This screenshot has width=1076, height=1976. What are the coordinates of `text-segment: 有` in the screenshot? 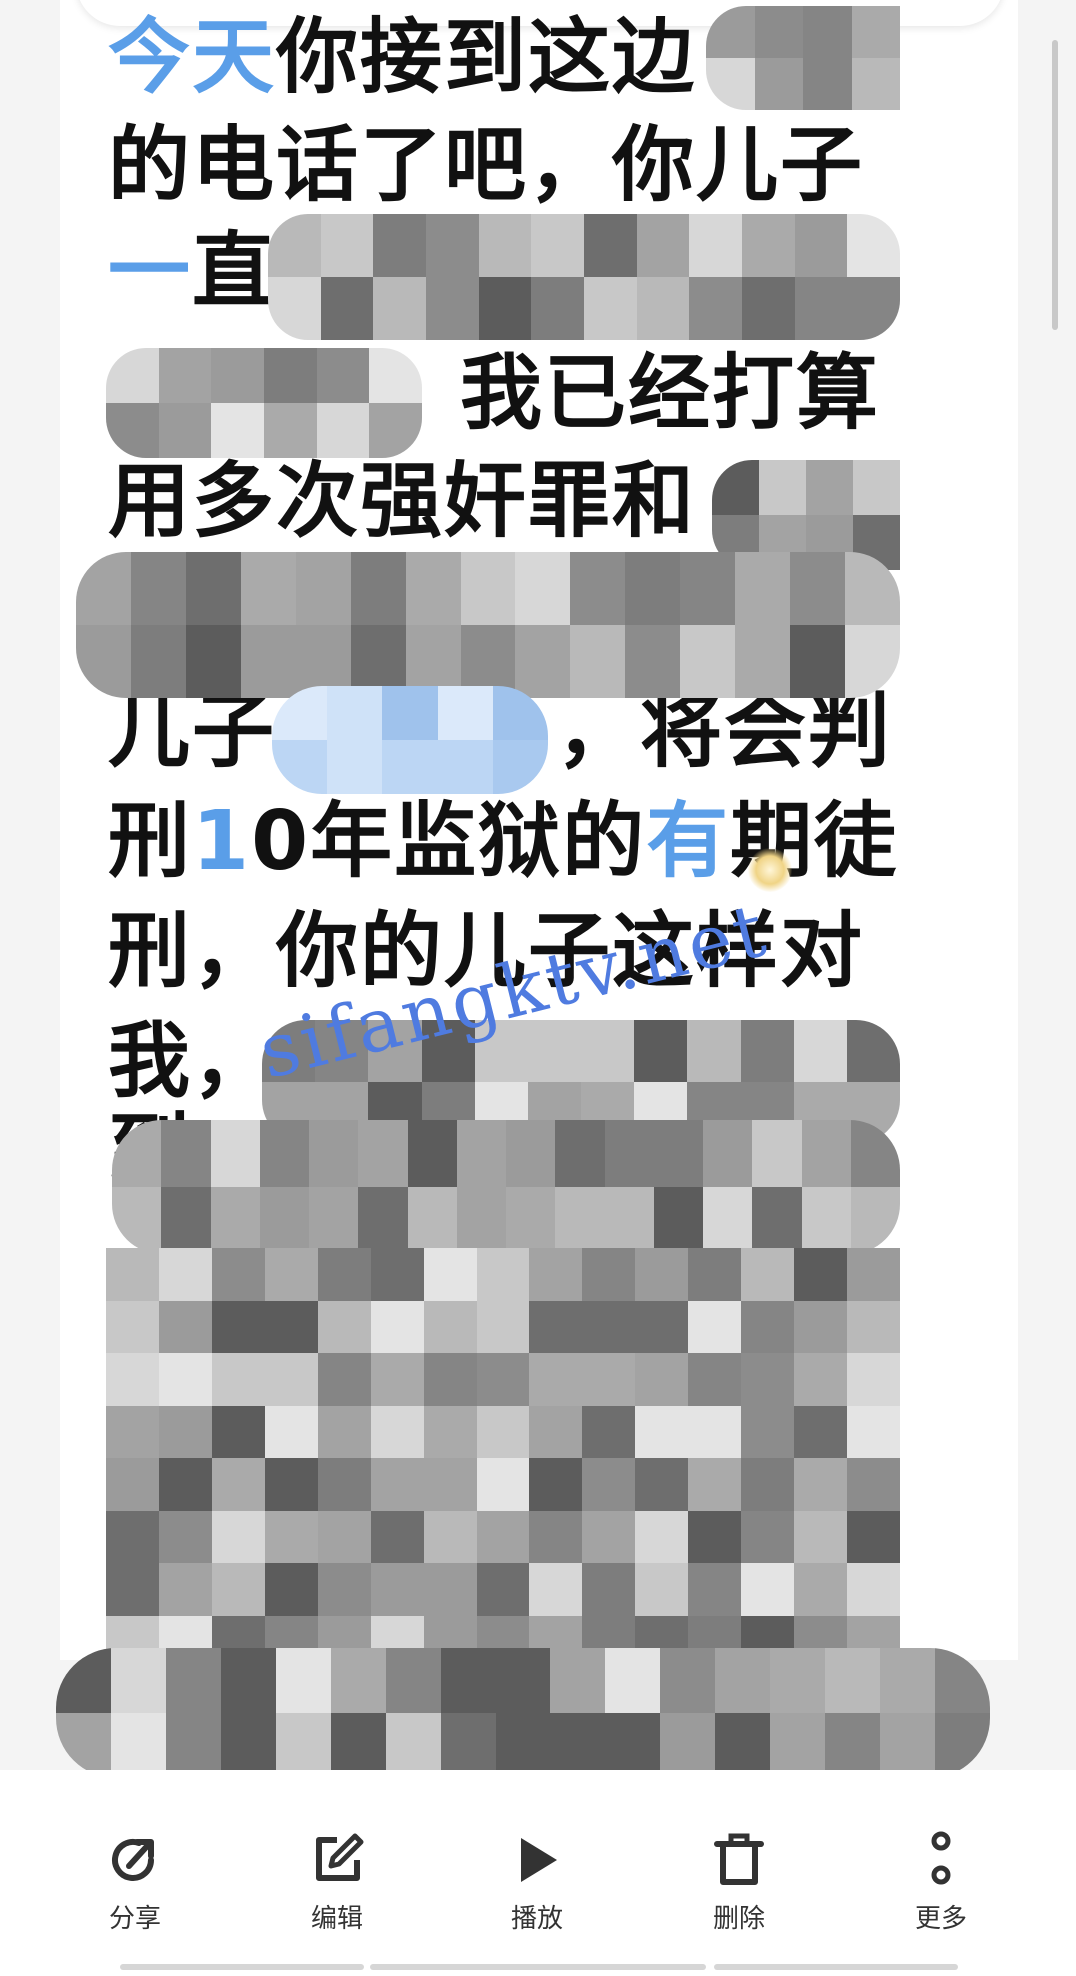 It's located at (688, 841).